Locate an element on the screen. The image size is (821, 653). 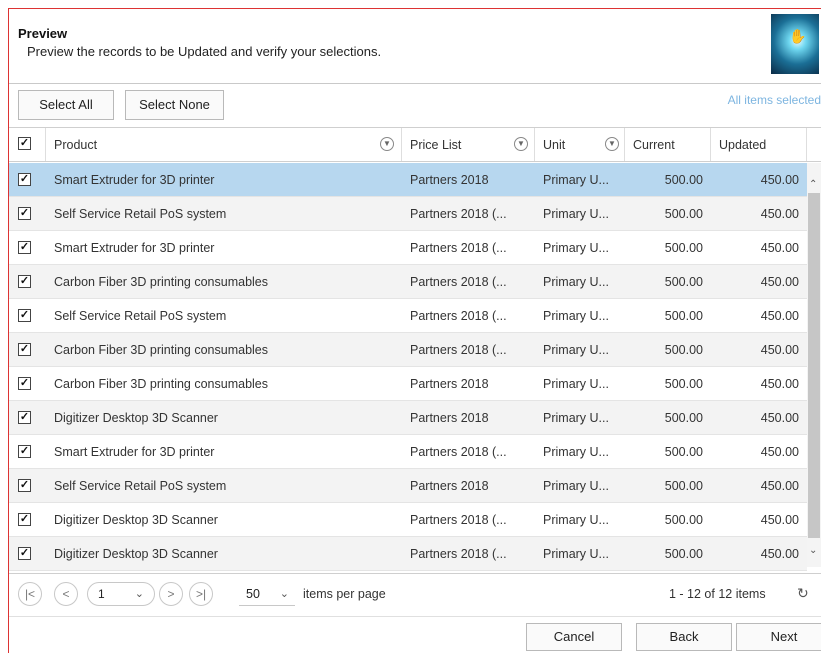
column-label-current: Current is located at coordinates (654, 145).